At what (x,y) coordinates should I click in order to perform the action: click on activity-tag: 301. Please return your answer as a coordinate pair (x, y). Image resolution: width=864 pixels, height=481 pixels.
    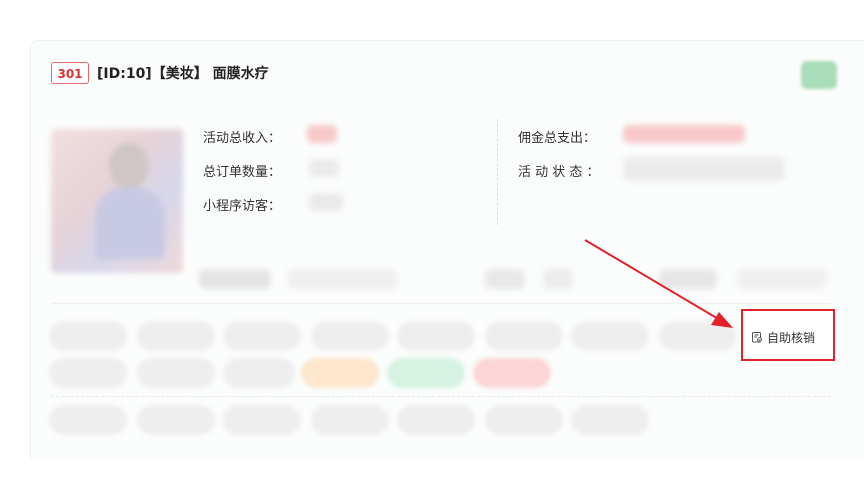
    Looking at the image, I should click on (70, 73).